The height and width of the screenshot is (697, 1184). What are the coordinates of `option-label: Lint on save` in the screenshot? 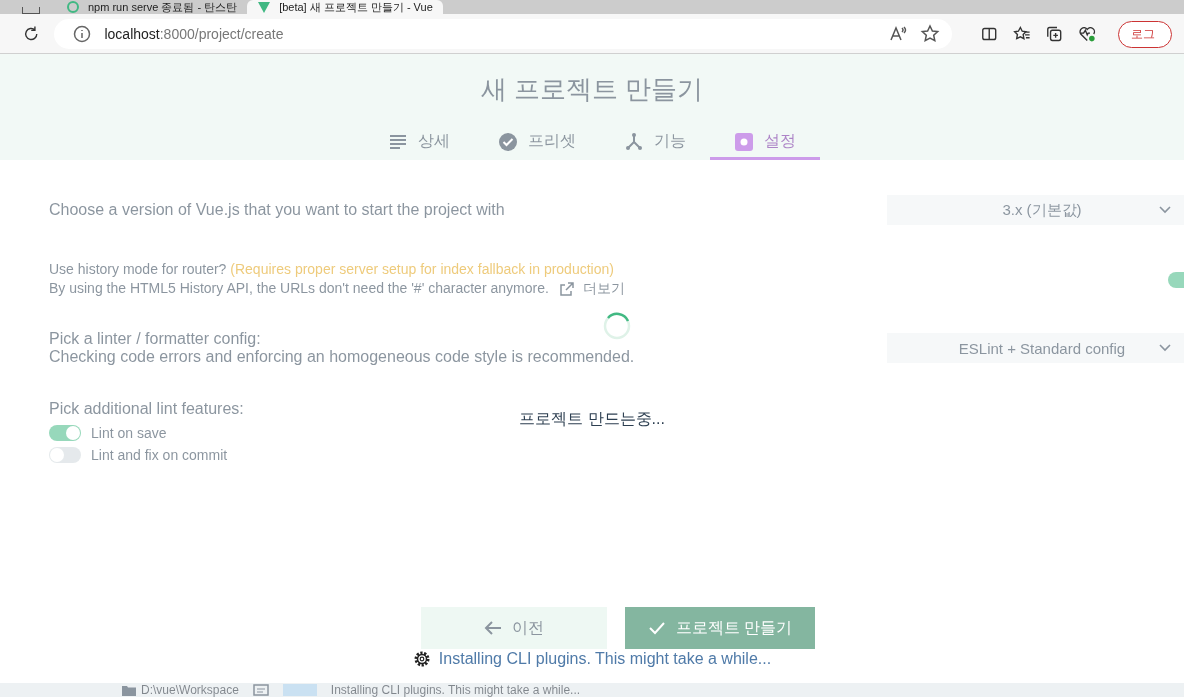 It's located at (129, 433).